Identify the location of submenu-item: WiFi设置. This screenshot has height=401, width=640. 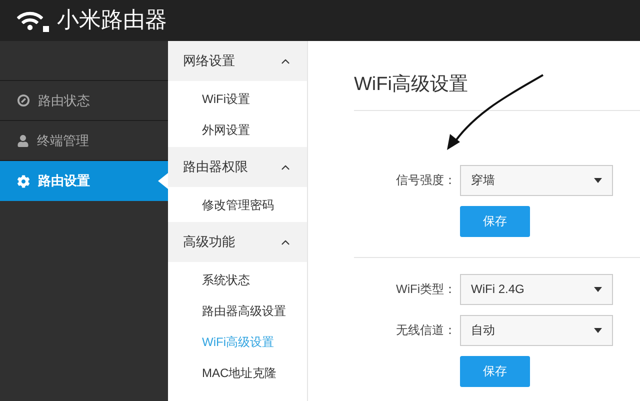
(237, 98).